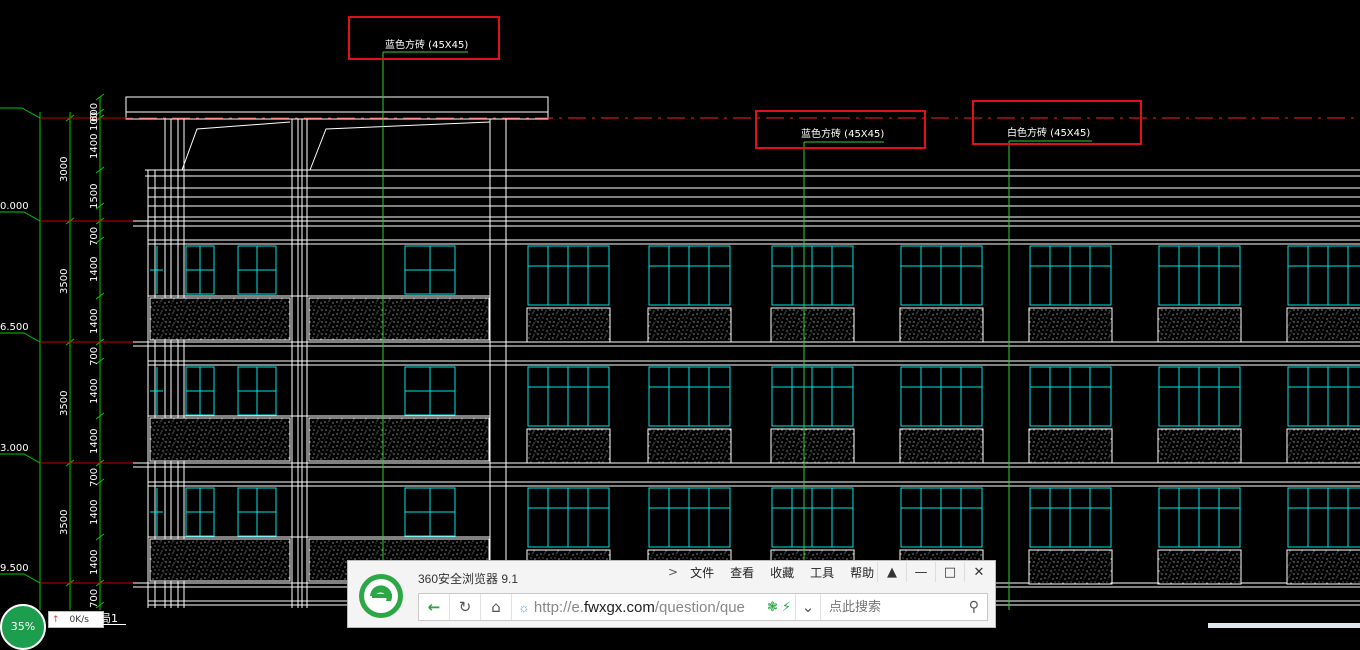 Image resolution: width=1360 pixels, height=650 pixels. Describe the element at coordinates (14, 568) in the screenshot. I see `elevation-label-4: 9.500` at that location.